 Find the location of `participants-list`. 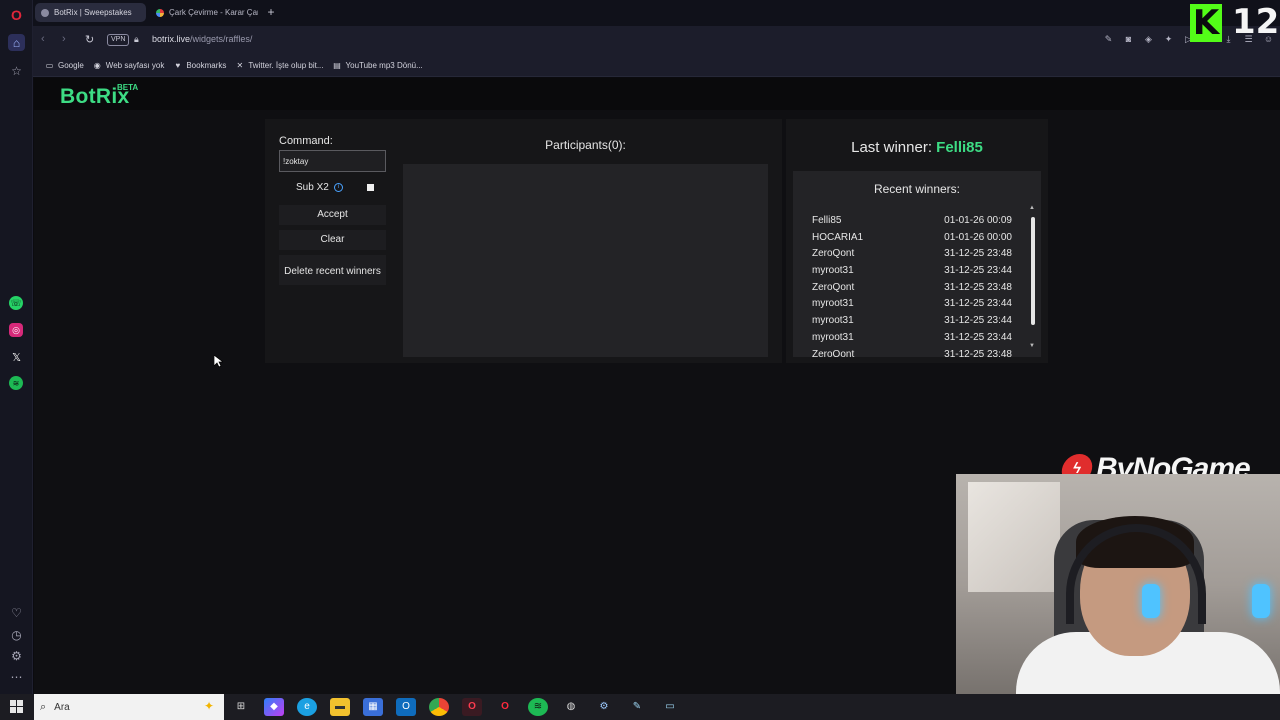

participants-list is located at coordinates (585, 260).